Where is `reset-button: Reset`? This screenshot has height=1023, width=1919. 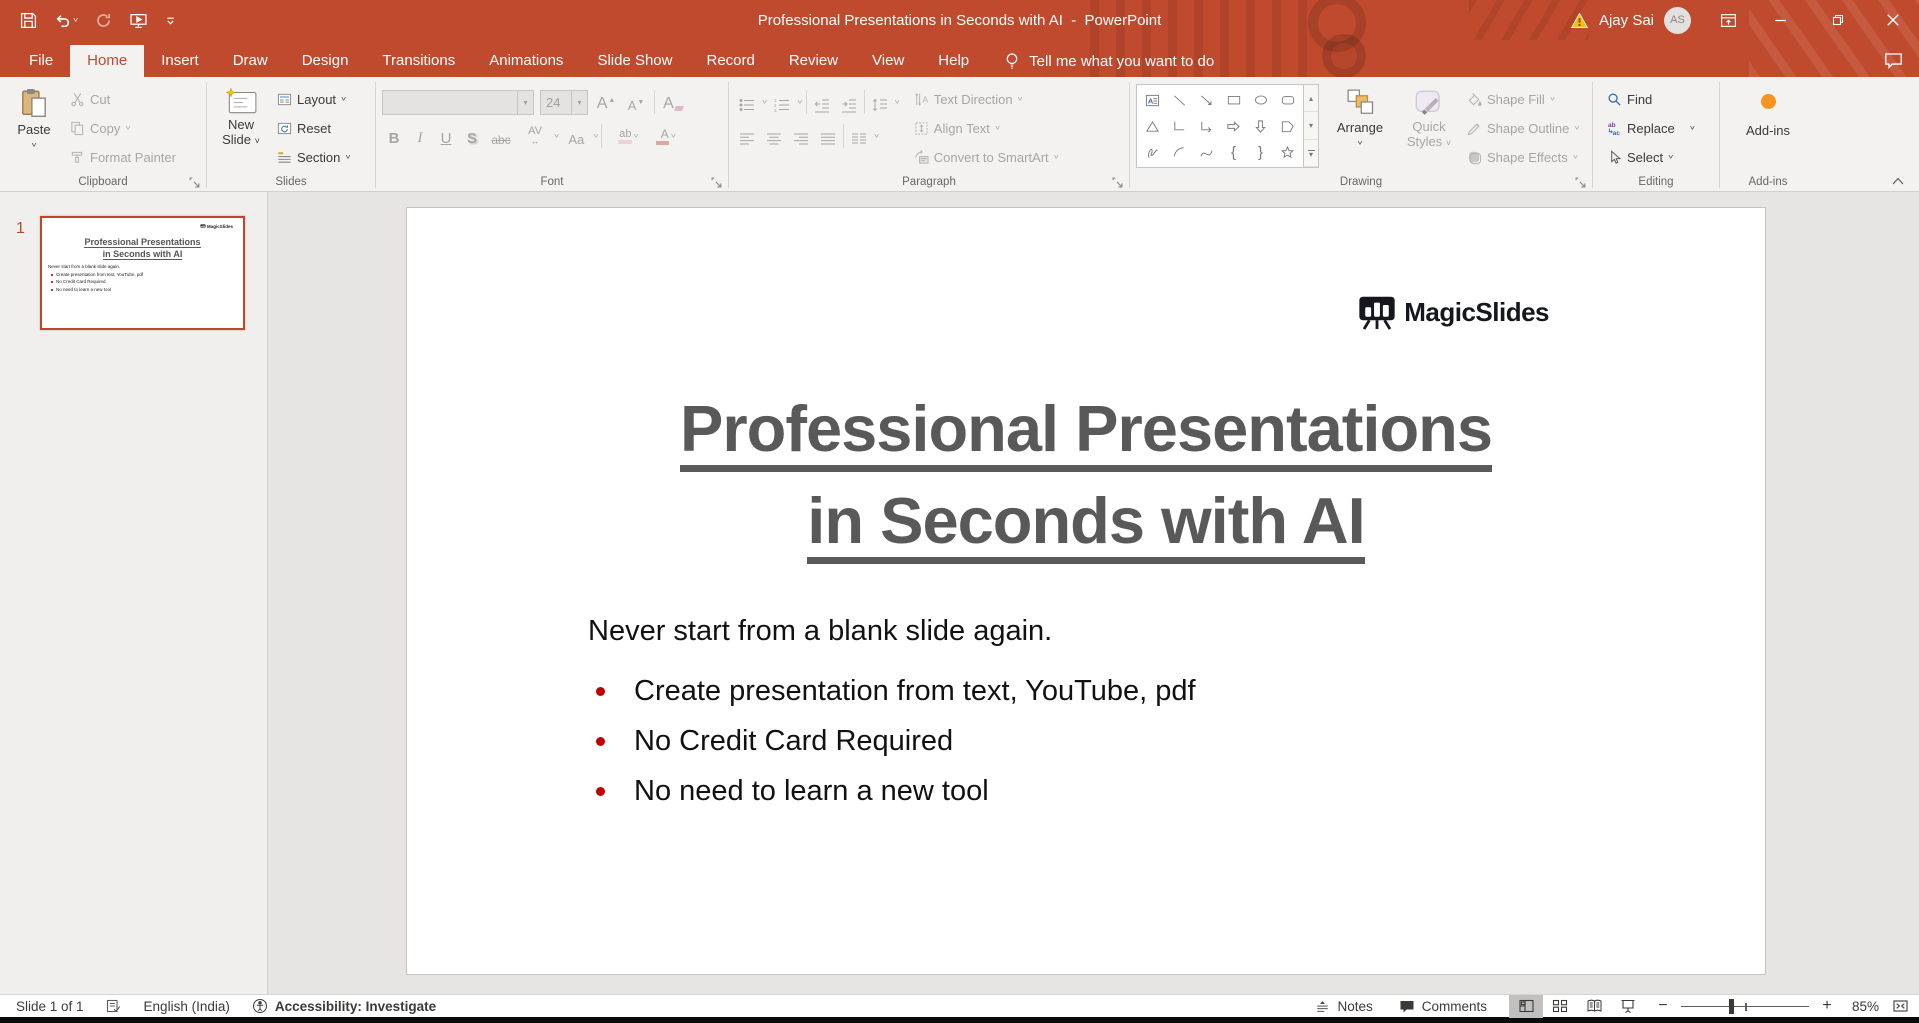
reset-button: Reset is located at coordinates (314, 128).